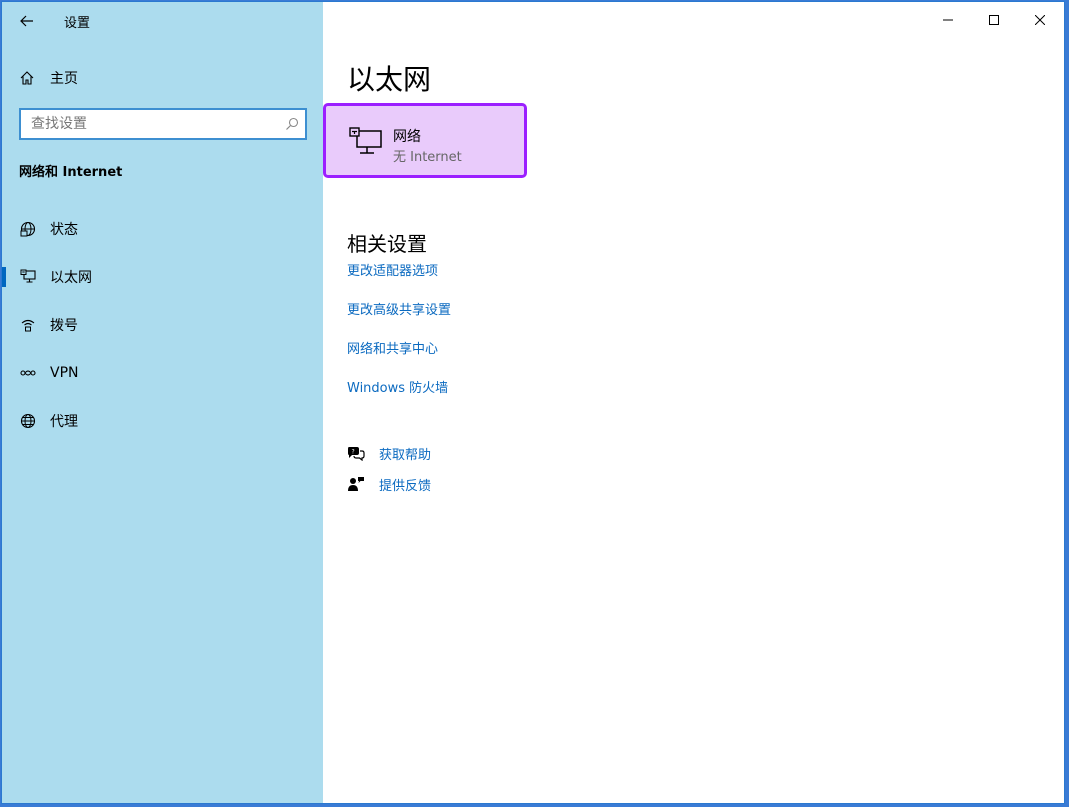 This screenshot has width=1069, height=807. I want to click on link-windows-firewall: Windows 防火墙, so click(397, 386).